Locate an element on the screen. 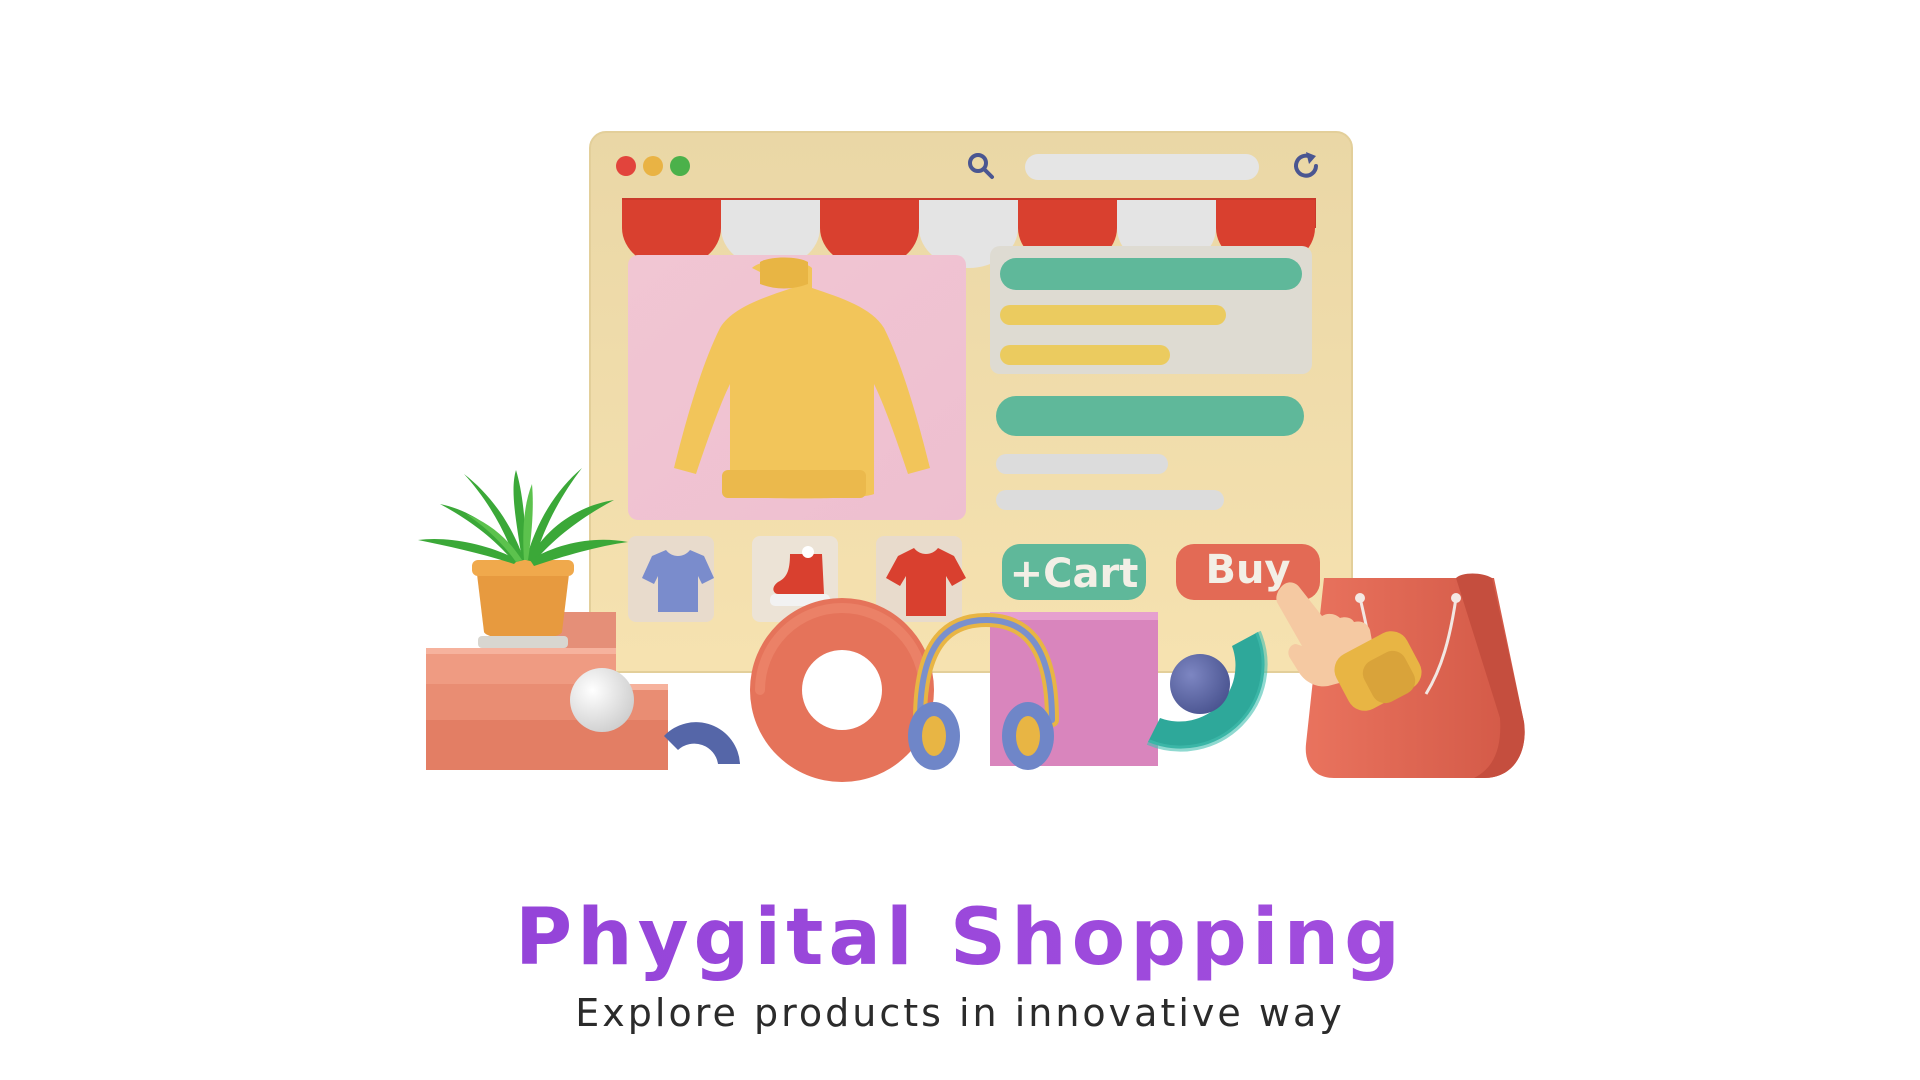 The height and width of the screenshot is (1080, 1920). thumbnail-tshirt-red is located at coordinates (921, 579).